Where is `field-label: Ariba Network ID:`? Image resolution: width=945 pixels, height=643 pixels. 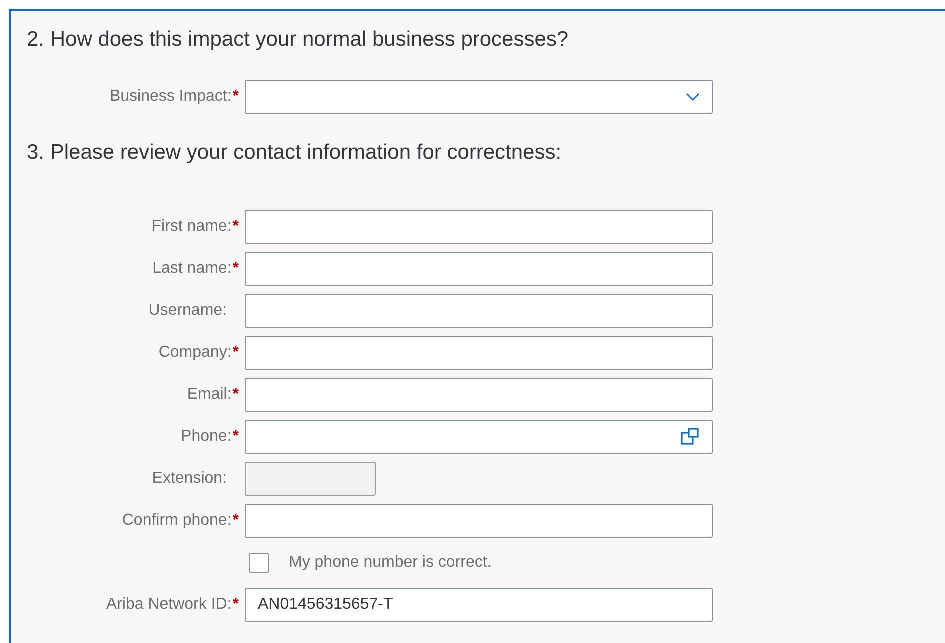 field-label: Ariba Network ID: is located at coordinates (169, 605).